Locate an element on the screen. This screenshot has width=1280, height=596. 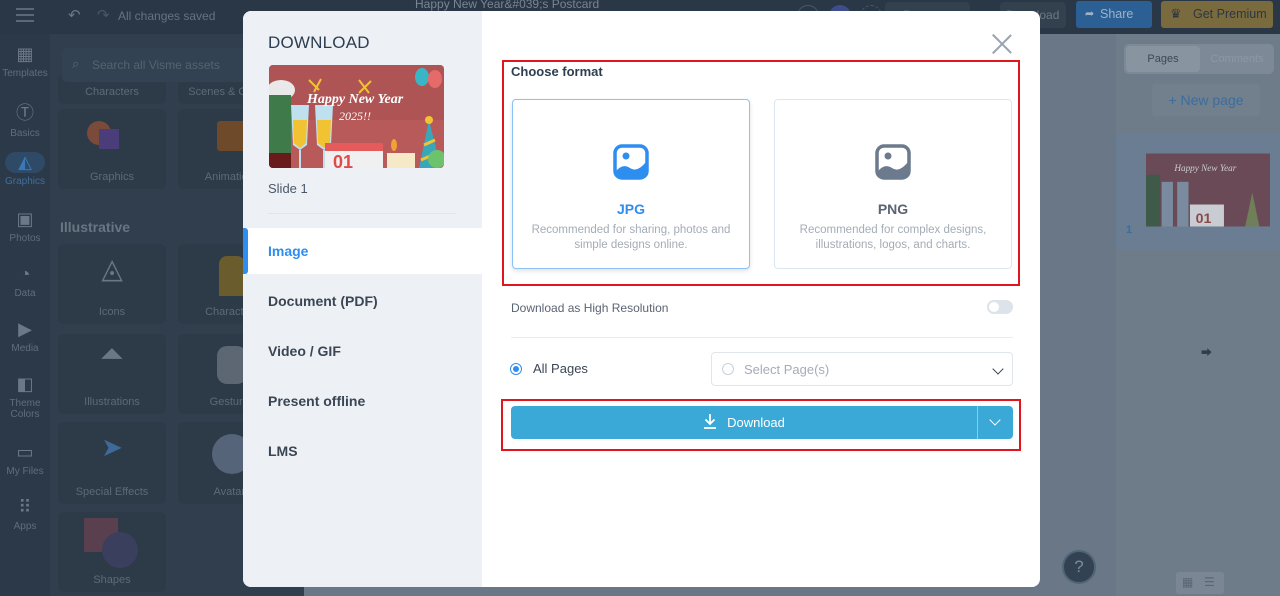
rail-label: Data is located at coordinates (25, 293).